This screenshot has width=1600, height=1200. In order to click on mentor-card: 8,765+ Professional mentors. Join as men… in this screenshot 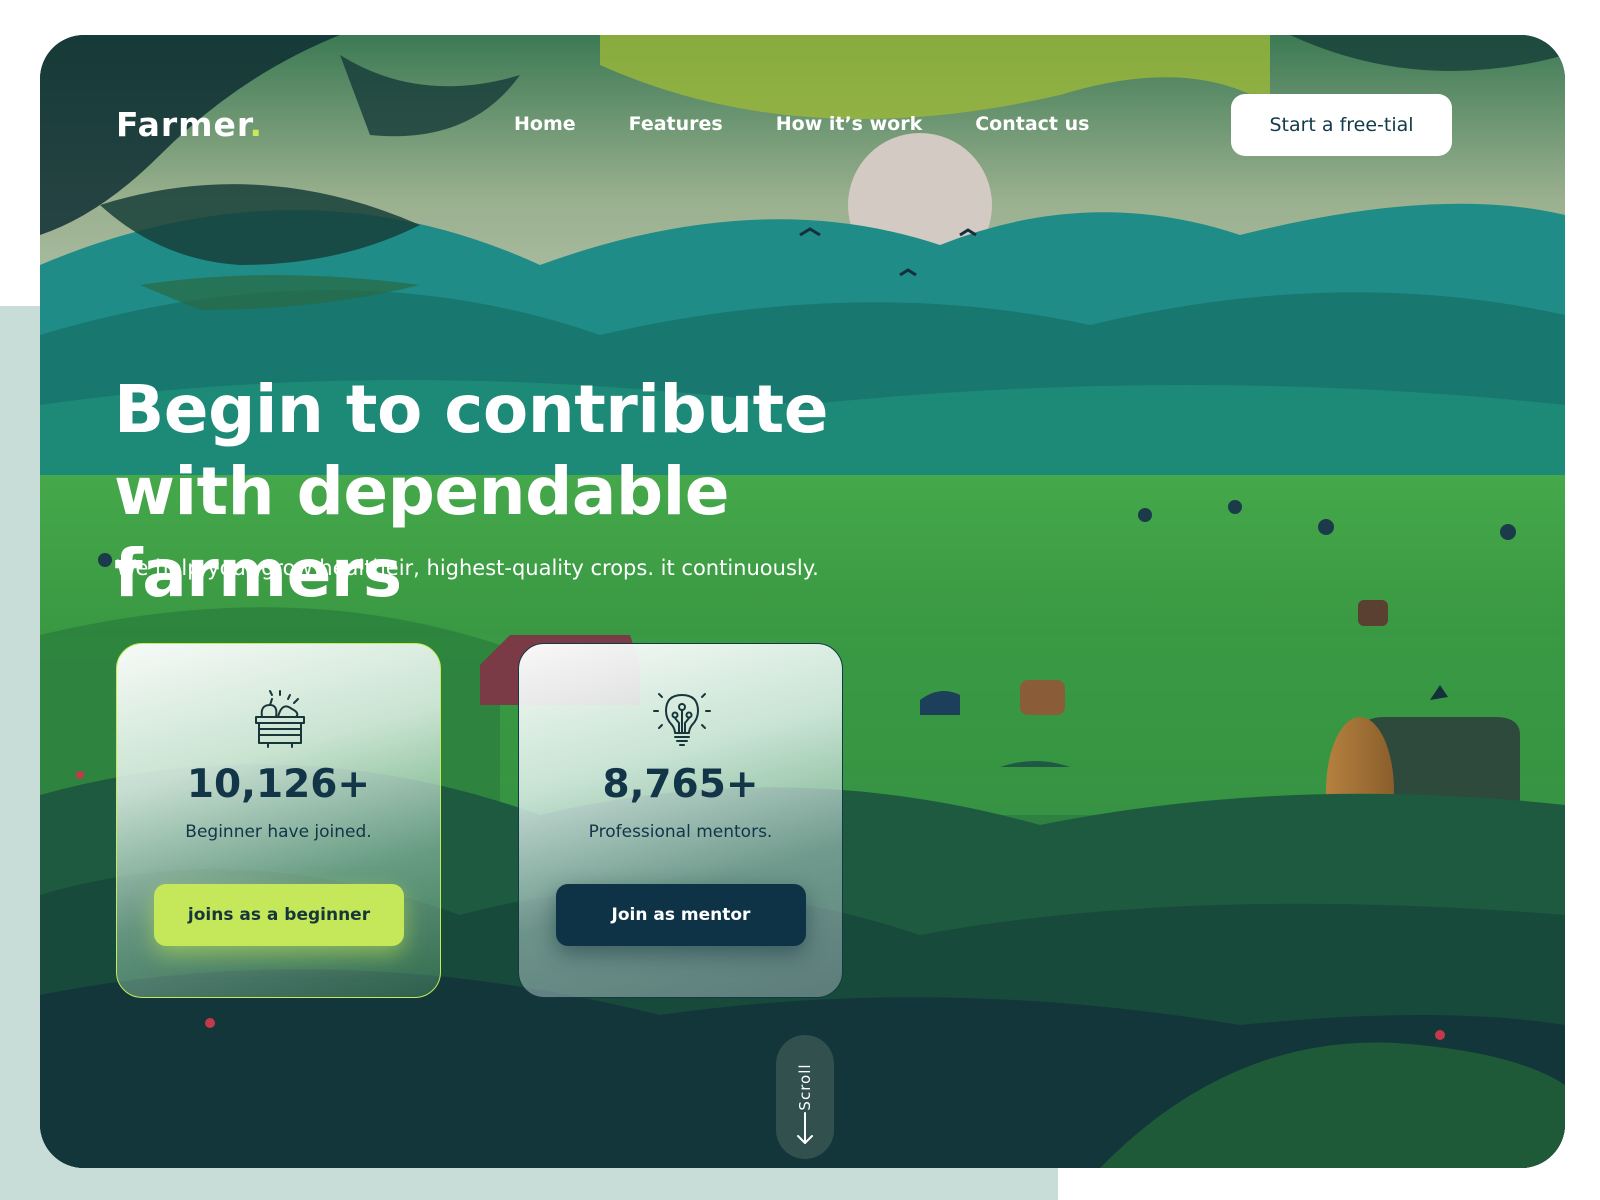, I will do `click(680, 820)`.